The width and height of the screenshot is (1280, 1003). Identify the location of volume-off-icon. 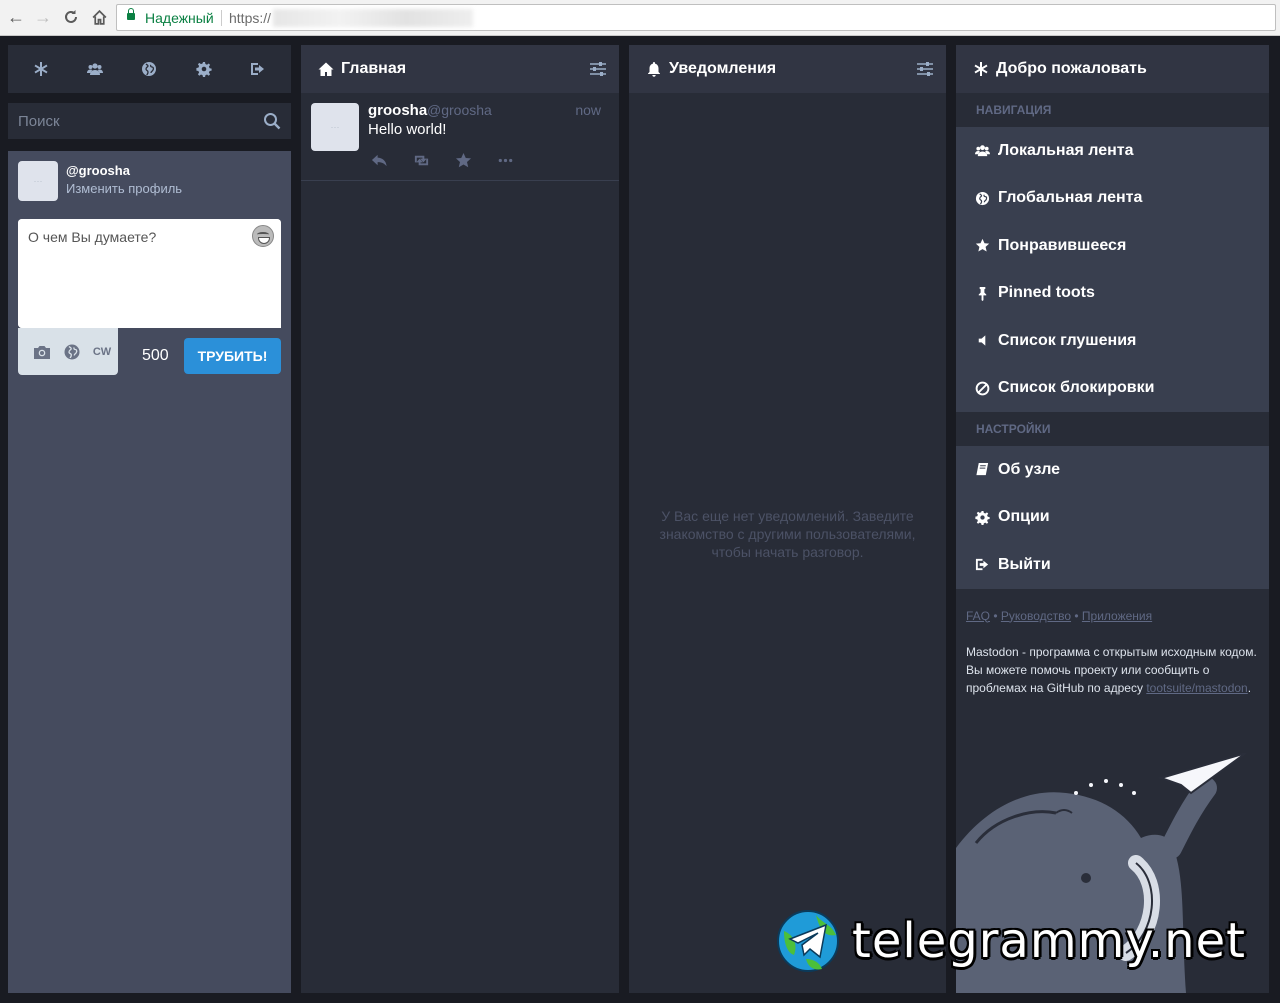
(982, 341).